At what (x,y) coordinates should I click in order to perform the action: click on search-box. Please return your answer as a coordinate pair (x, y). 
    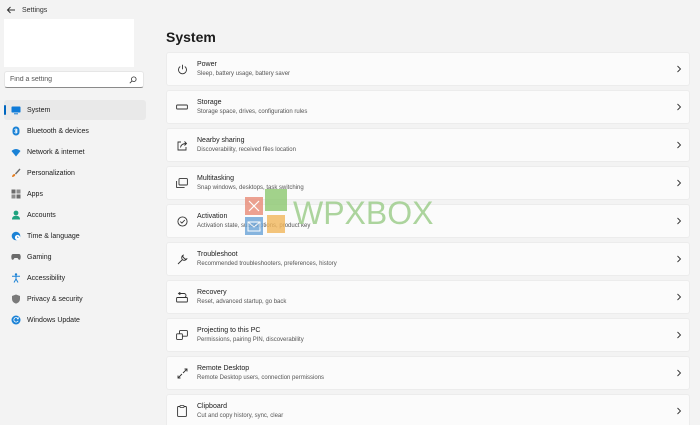
    Looking at the image, I should click on (74, 79).